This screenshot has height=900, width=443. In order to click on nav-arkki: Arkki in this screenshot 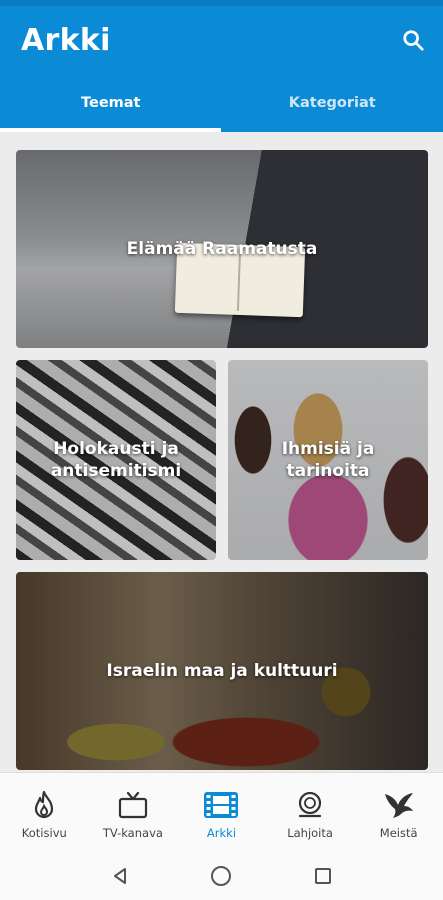, I will do `click(221, 814)`.